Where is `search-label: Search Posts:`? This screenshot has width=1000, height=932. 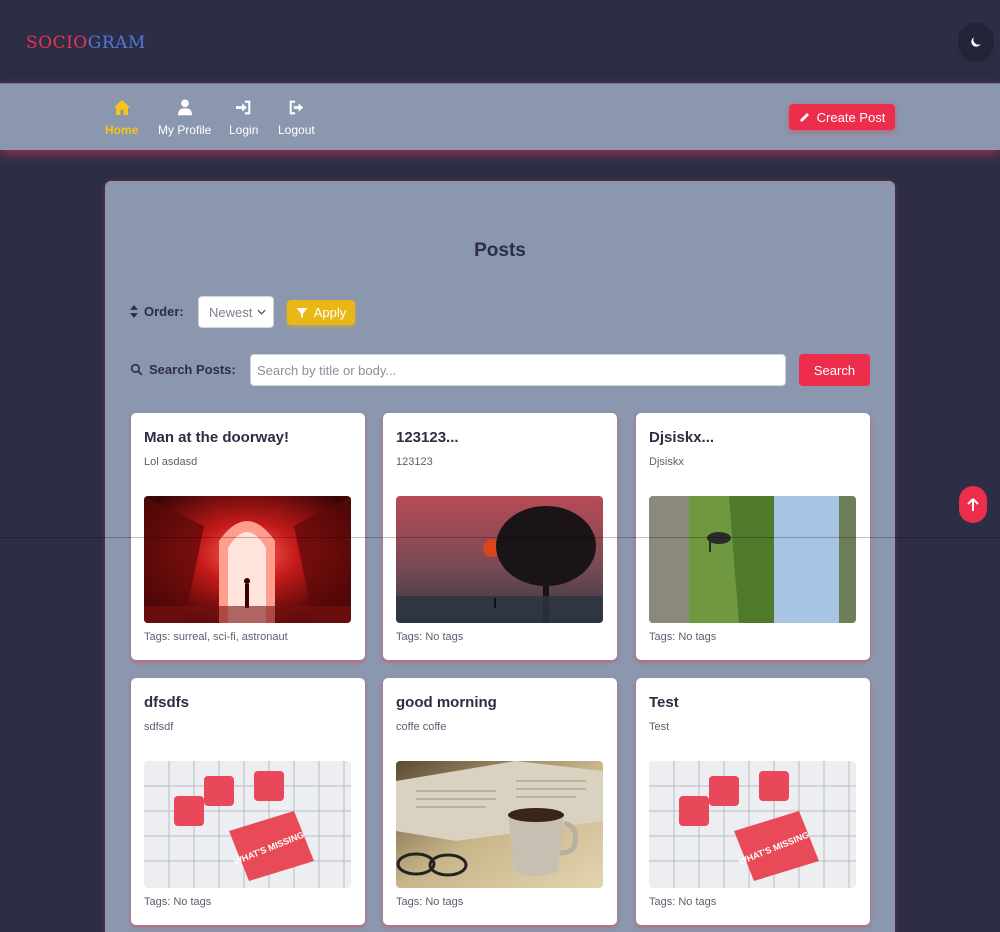 search-label: Search Posts: is located at coordinates (183, 369).